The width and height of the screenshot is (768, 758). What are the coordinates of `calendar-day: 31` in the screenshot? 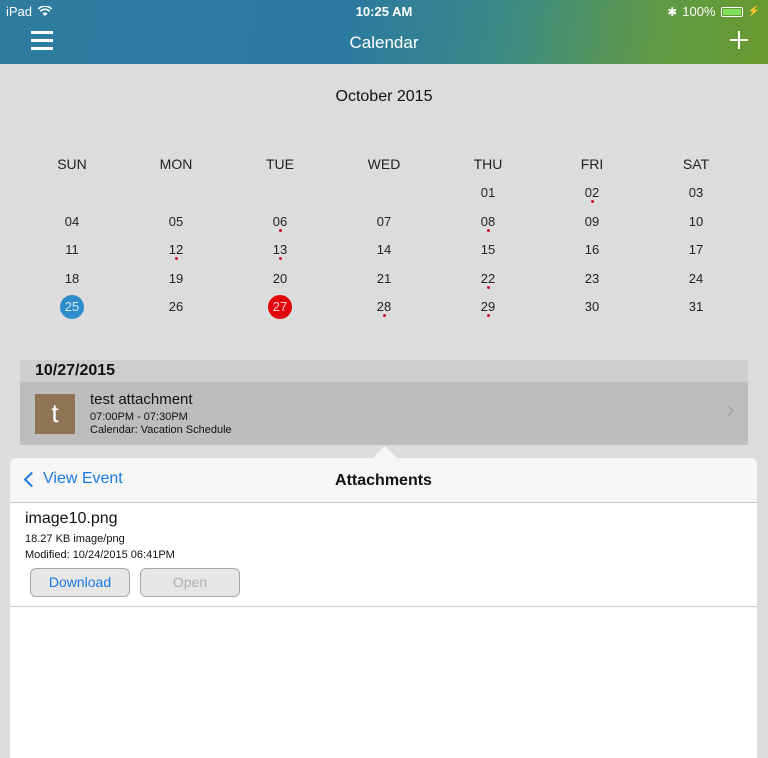 It's located at (696, 308).